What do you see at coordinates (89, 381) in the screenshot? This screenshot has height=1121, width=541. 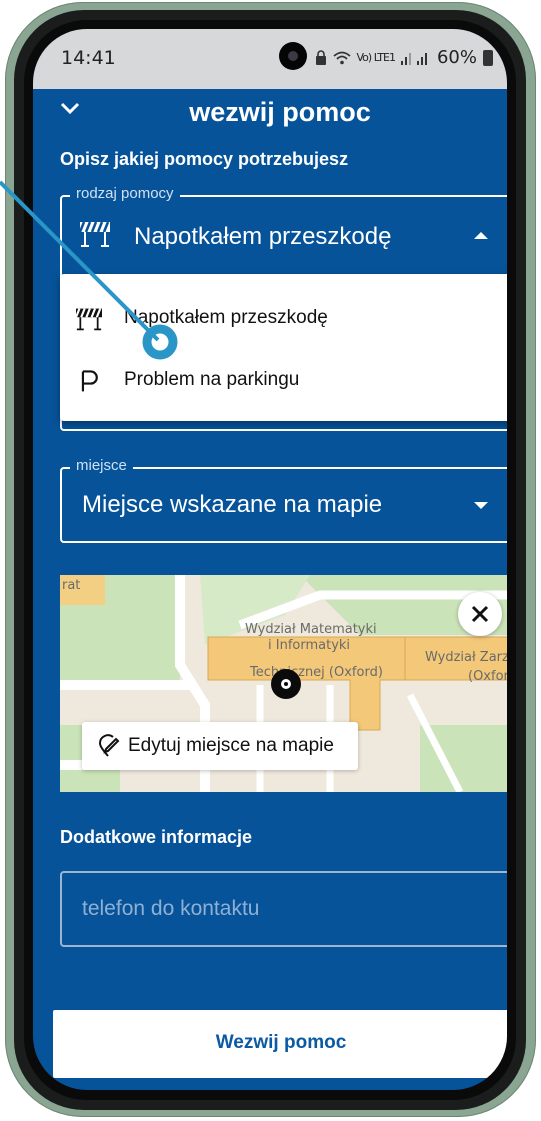 I see `parking-icon` at bounding box center [89, 381].